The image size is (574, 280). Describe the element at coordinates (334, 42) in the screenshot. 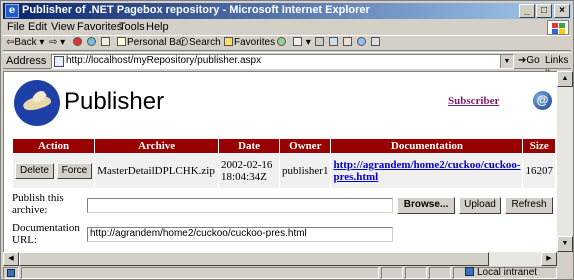

I see `edit-icon` at that location.